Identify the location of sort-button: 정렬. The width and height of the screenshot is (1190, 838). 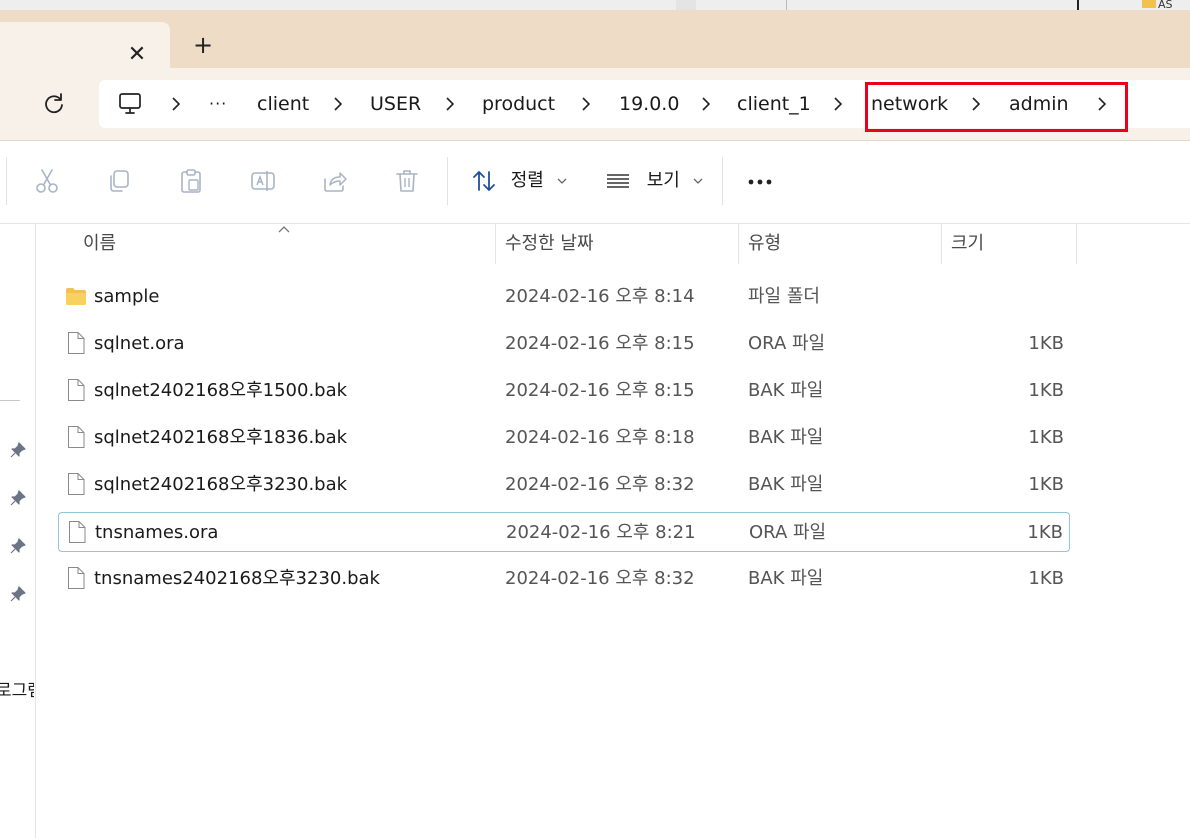
(519, 181).